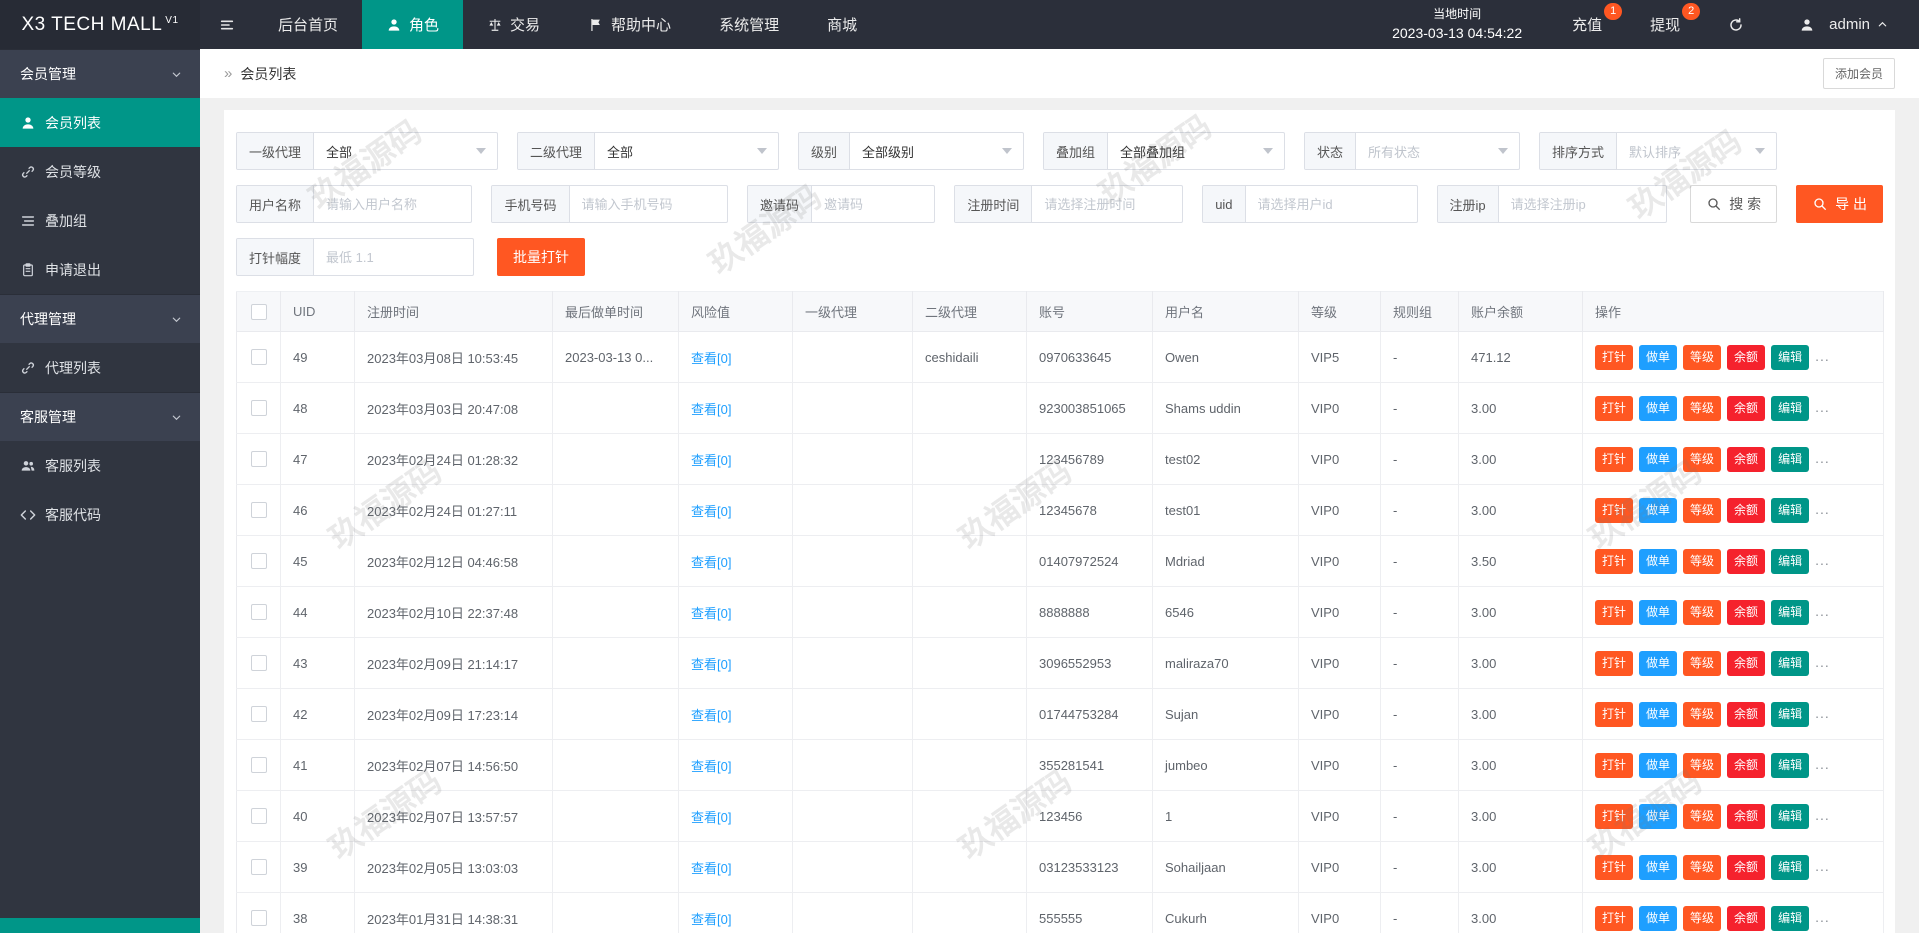 The height and width of the screenshot is (933, 1919). Describe the element at coordinates (100, 171) in the screenshot. I see `sidebar-item-member-level: 会员等级` at that location.